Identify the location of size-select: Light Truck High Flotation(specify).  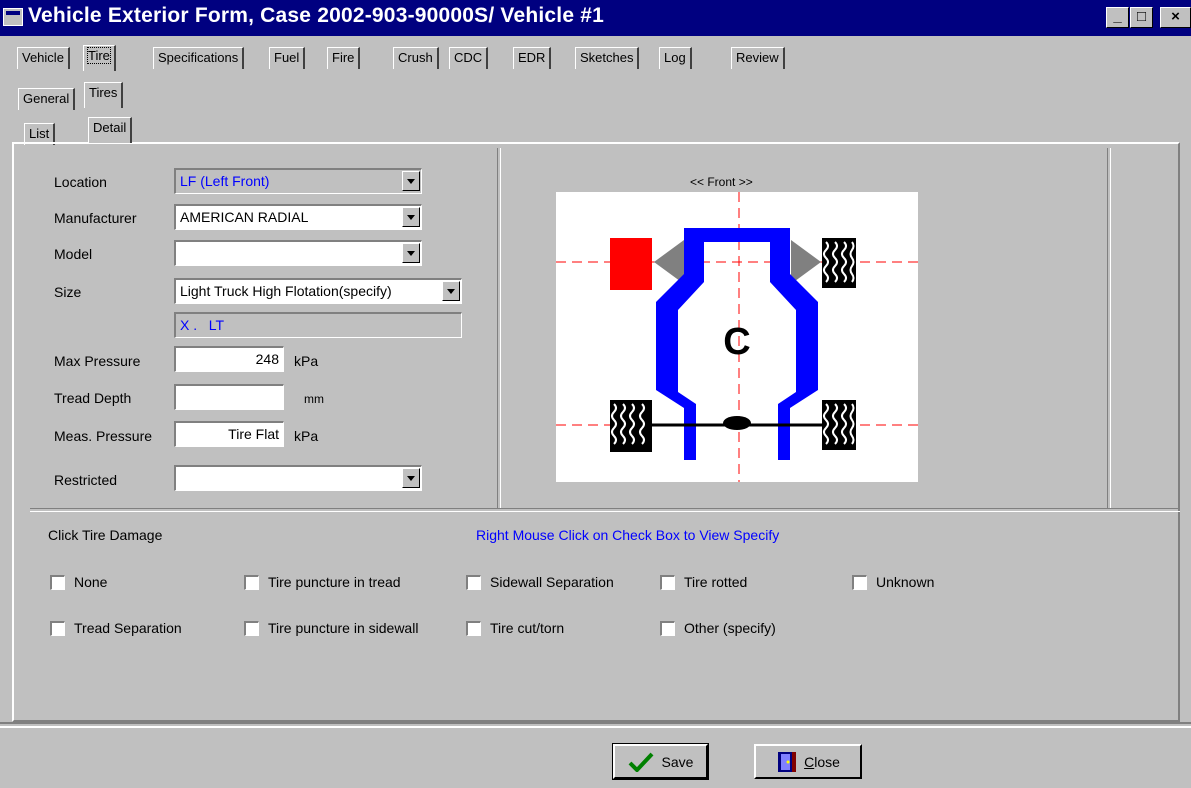
(318, 291).